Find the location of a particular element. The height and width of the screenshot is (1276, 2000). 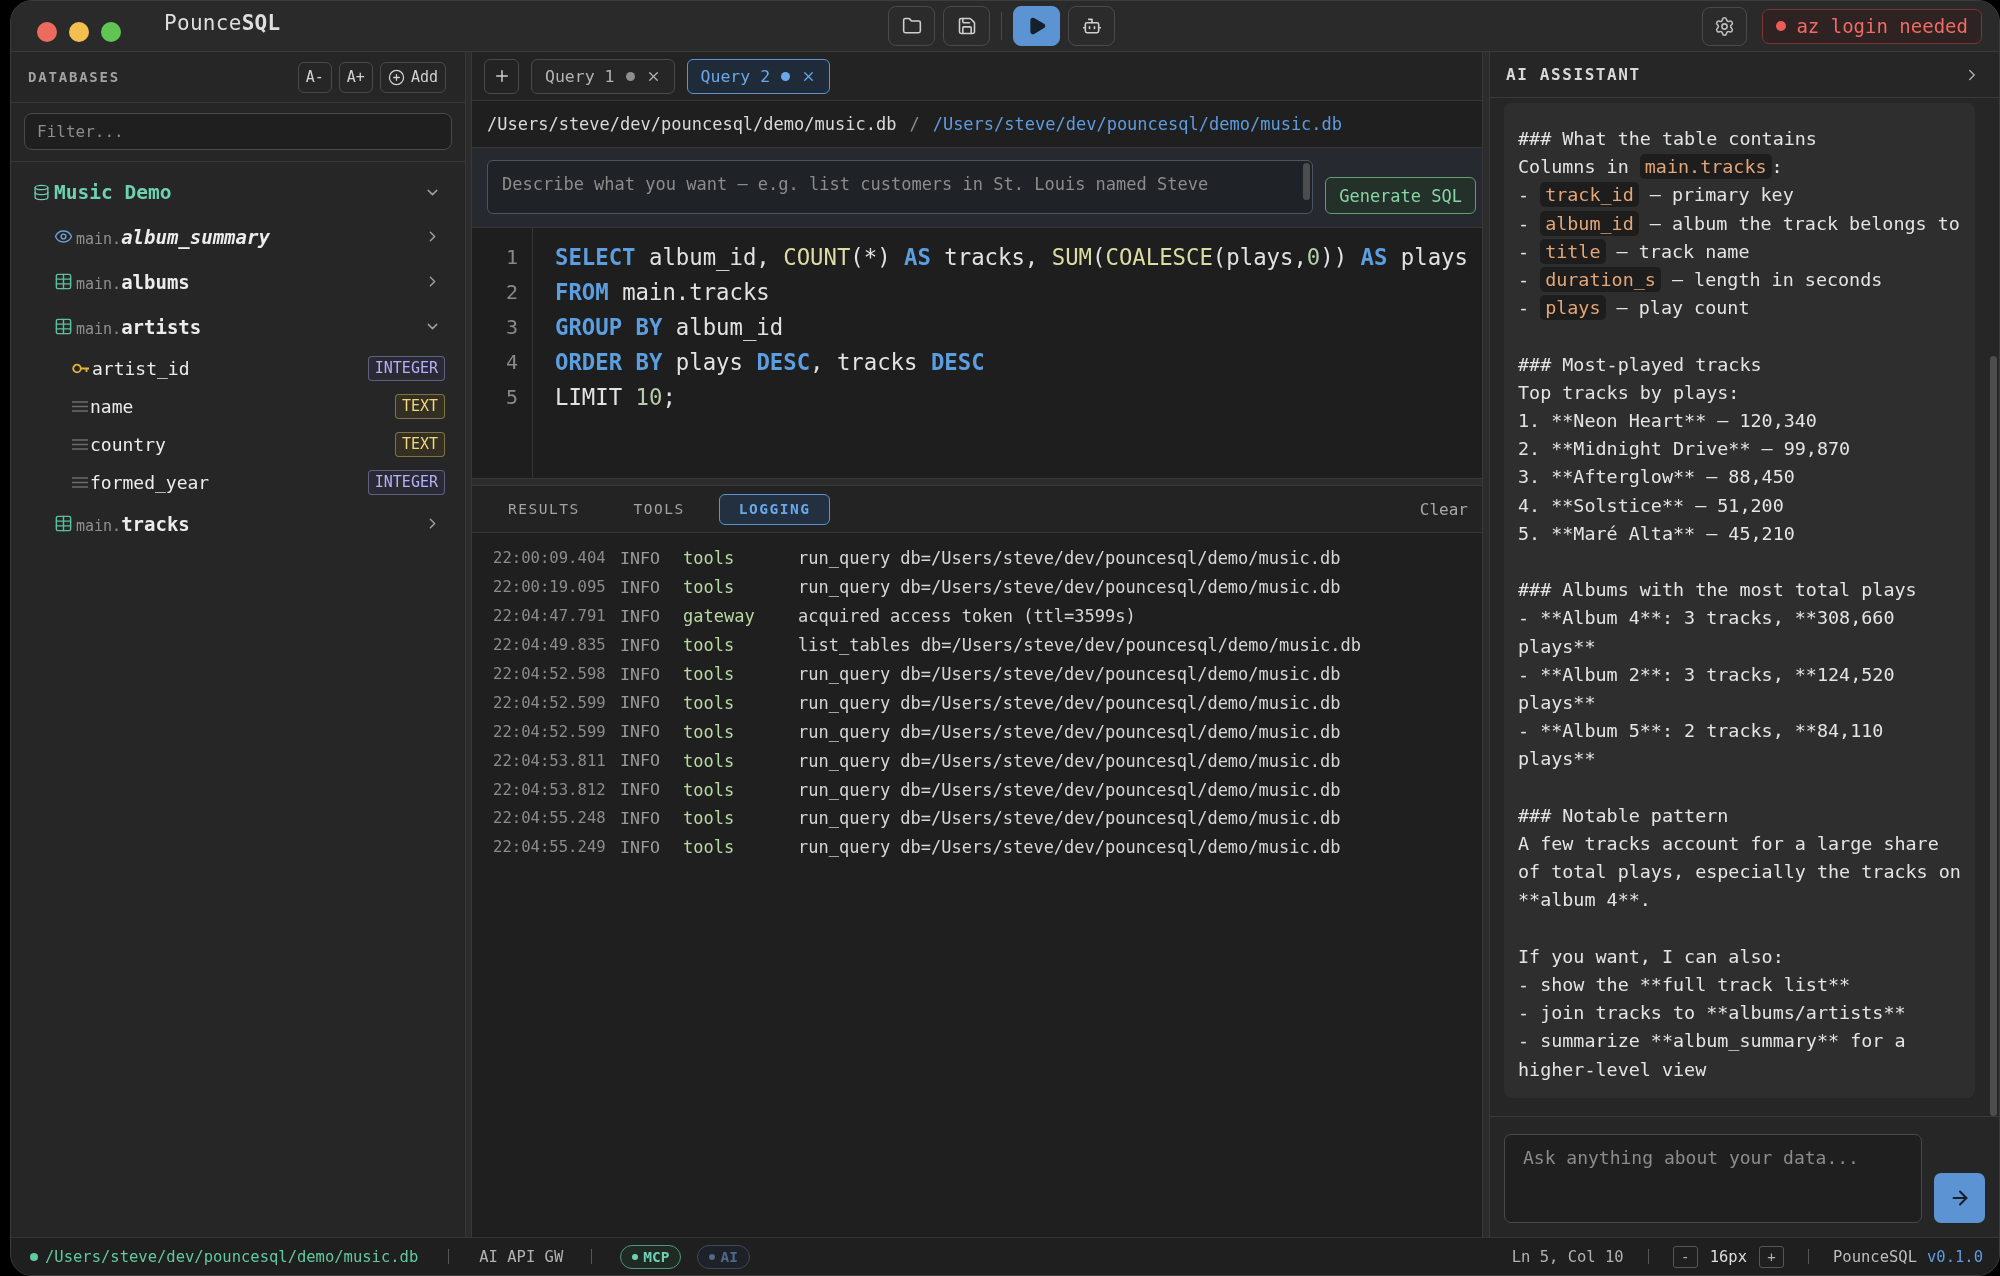

run-button is located at coordinates (1036, 26).